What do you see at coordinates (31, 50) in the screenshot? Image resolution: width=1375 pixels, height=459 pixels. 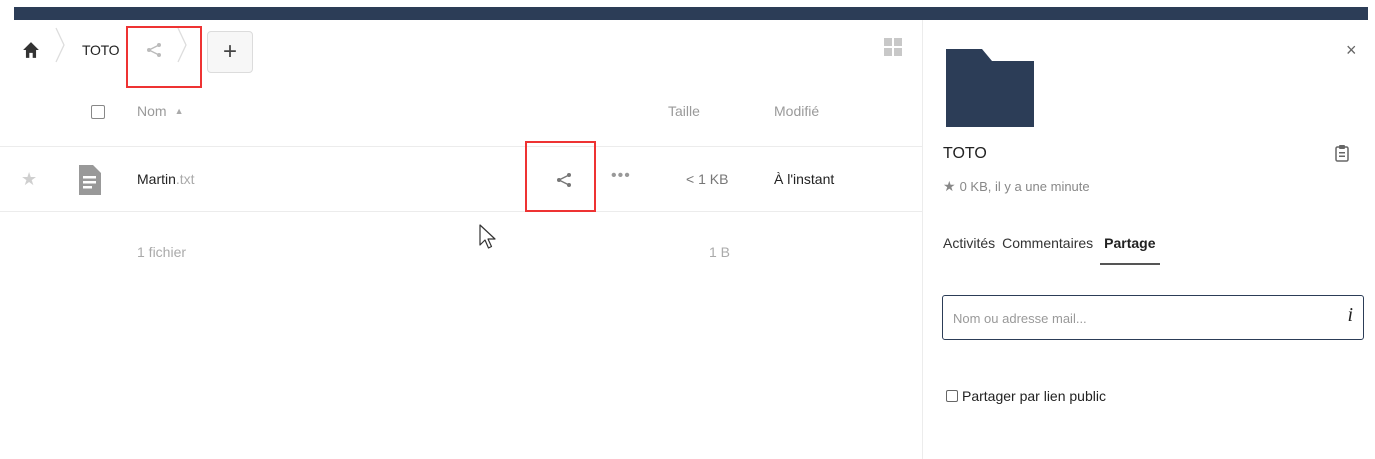 I see `home-icon` at bounding box center [31, 50].